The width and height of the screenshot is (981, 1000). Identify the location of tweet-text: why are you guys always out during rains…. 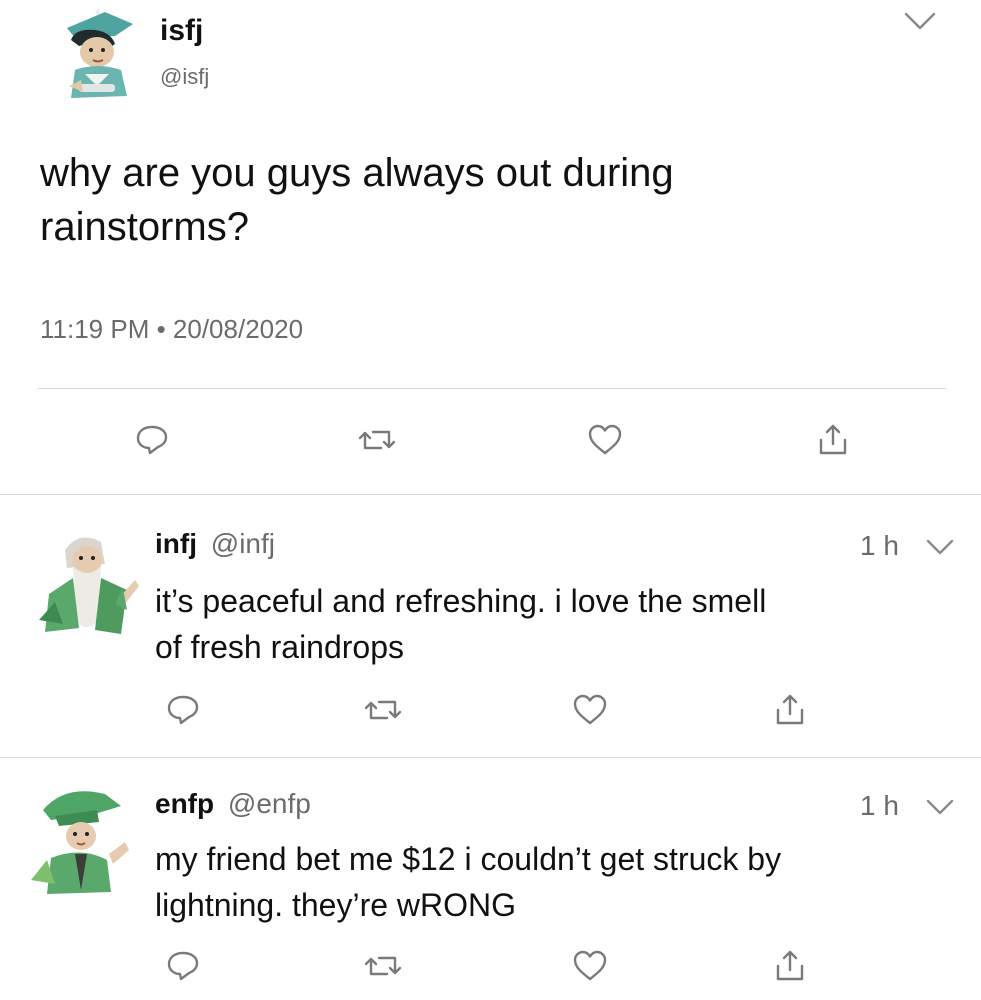
(357, 200).